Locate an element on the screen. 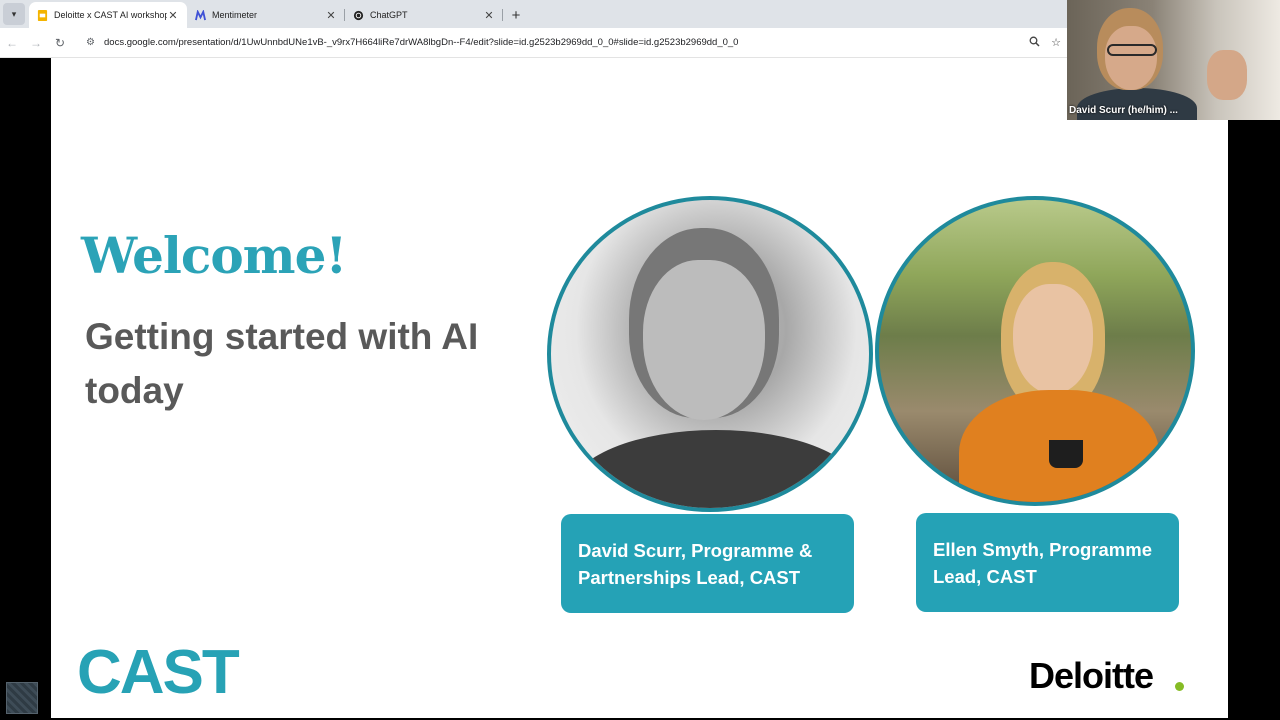 This screenshot has width=1280, height=720. tab-chatgpt: ChatGPT ✕ is located at coordinates (424, 15).